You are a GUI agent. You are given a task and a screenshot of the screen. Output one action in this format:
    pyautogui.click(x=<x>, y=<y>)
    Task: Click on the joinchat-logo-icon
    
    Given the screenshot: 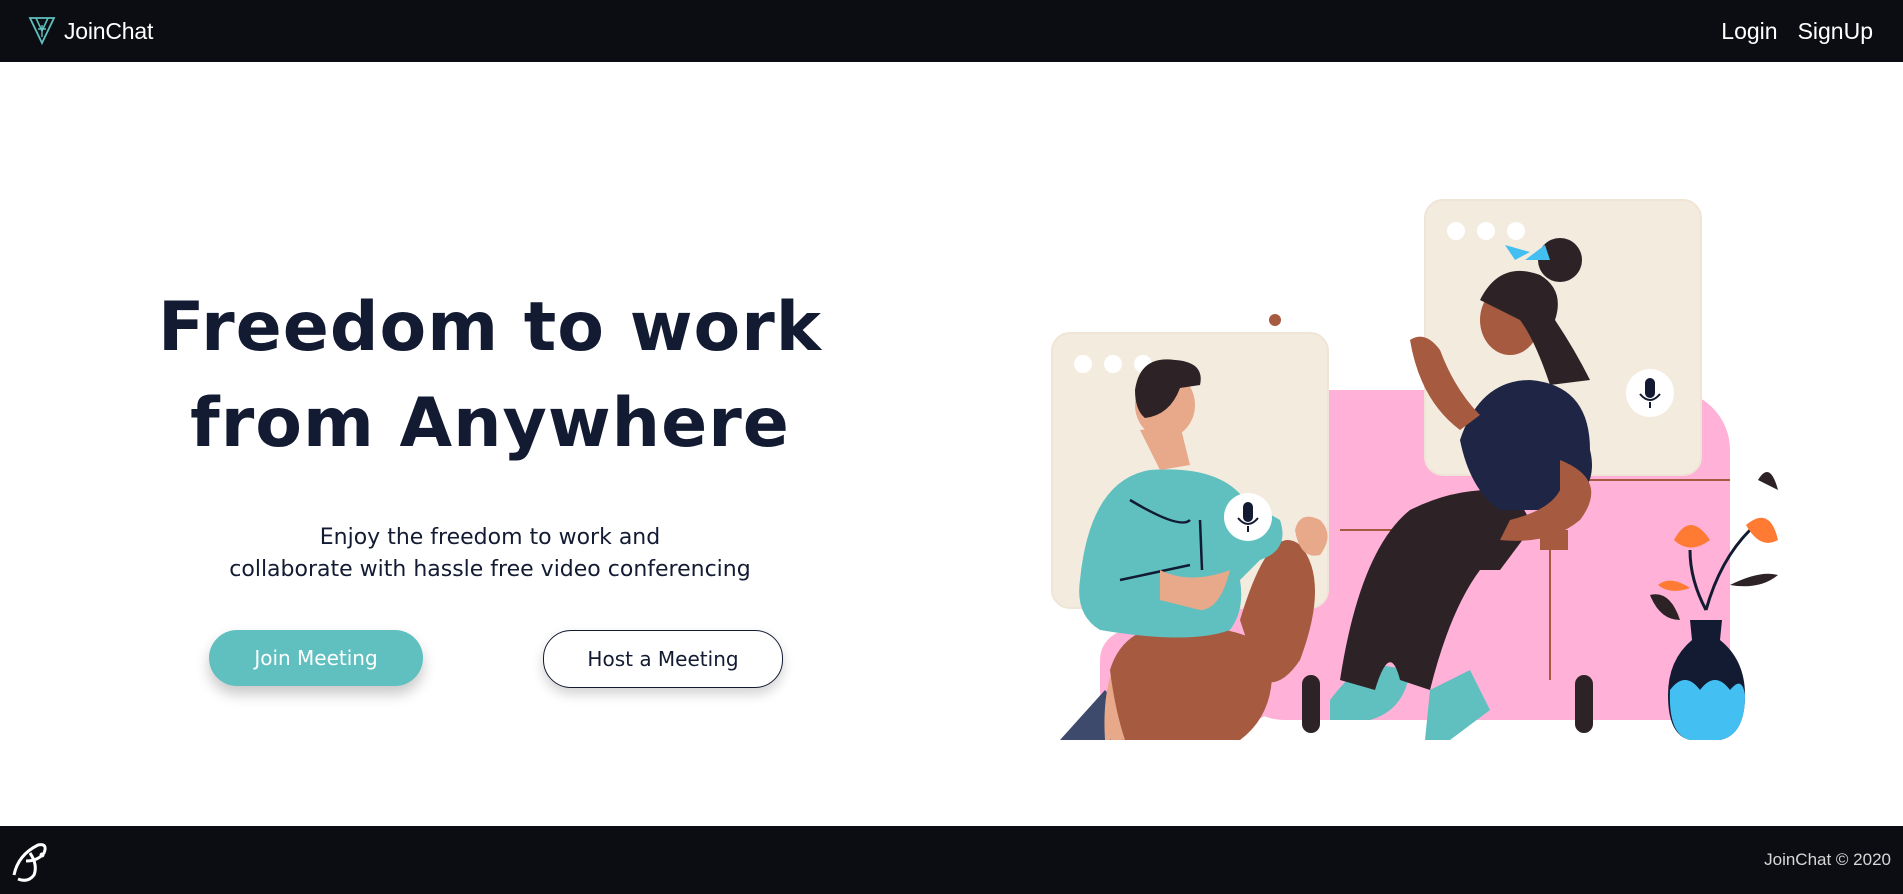 What is the action you would take?
    pyautogui.click(x=42, y=31)
    